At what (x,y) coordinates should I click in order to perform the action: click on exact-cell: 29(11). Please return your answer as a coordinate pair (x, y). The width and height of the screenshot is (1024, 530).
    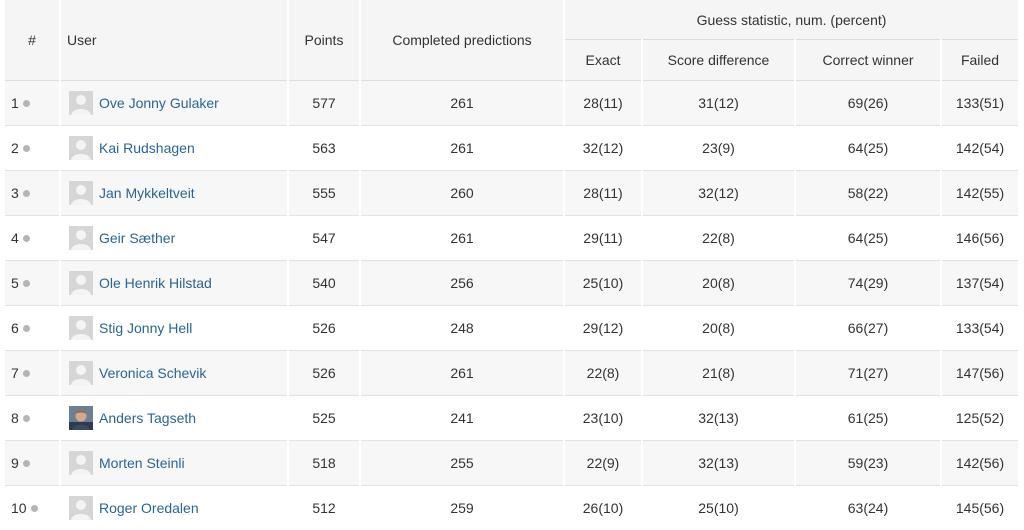
    Looking at the image, I should click on (603, 238).